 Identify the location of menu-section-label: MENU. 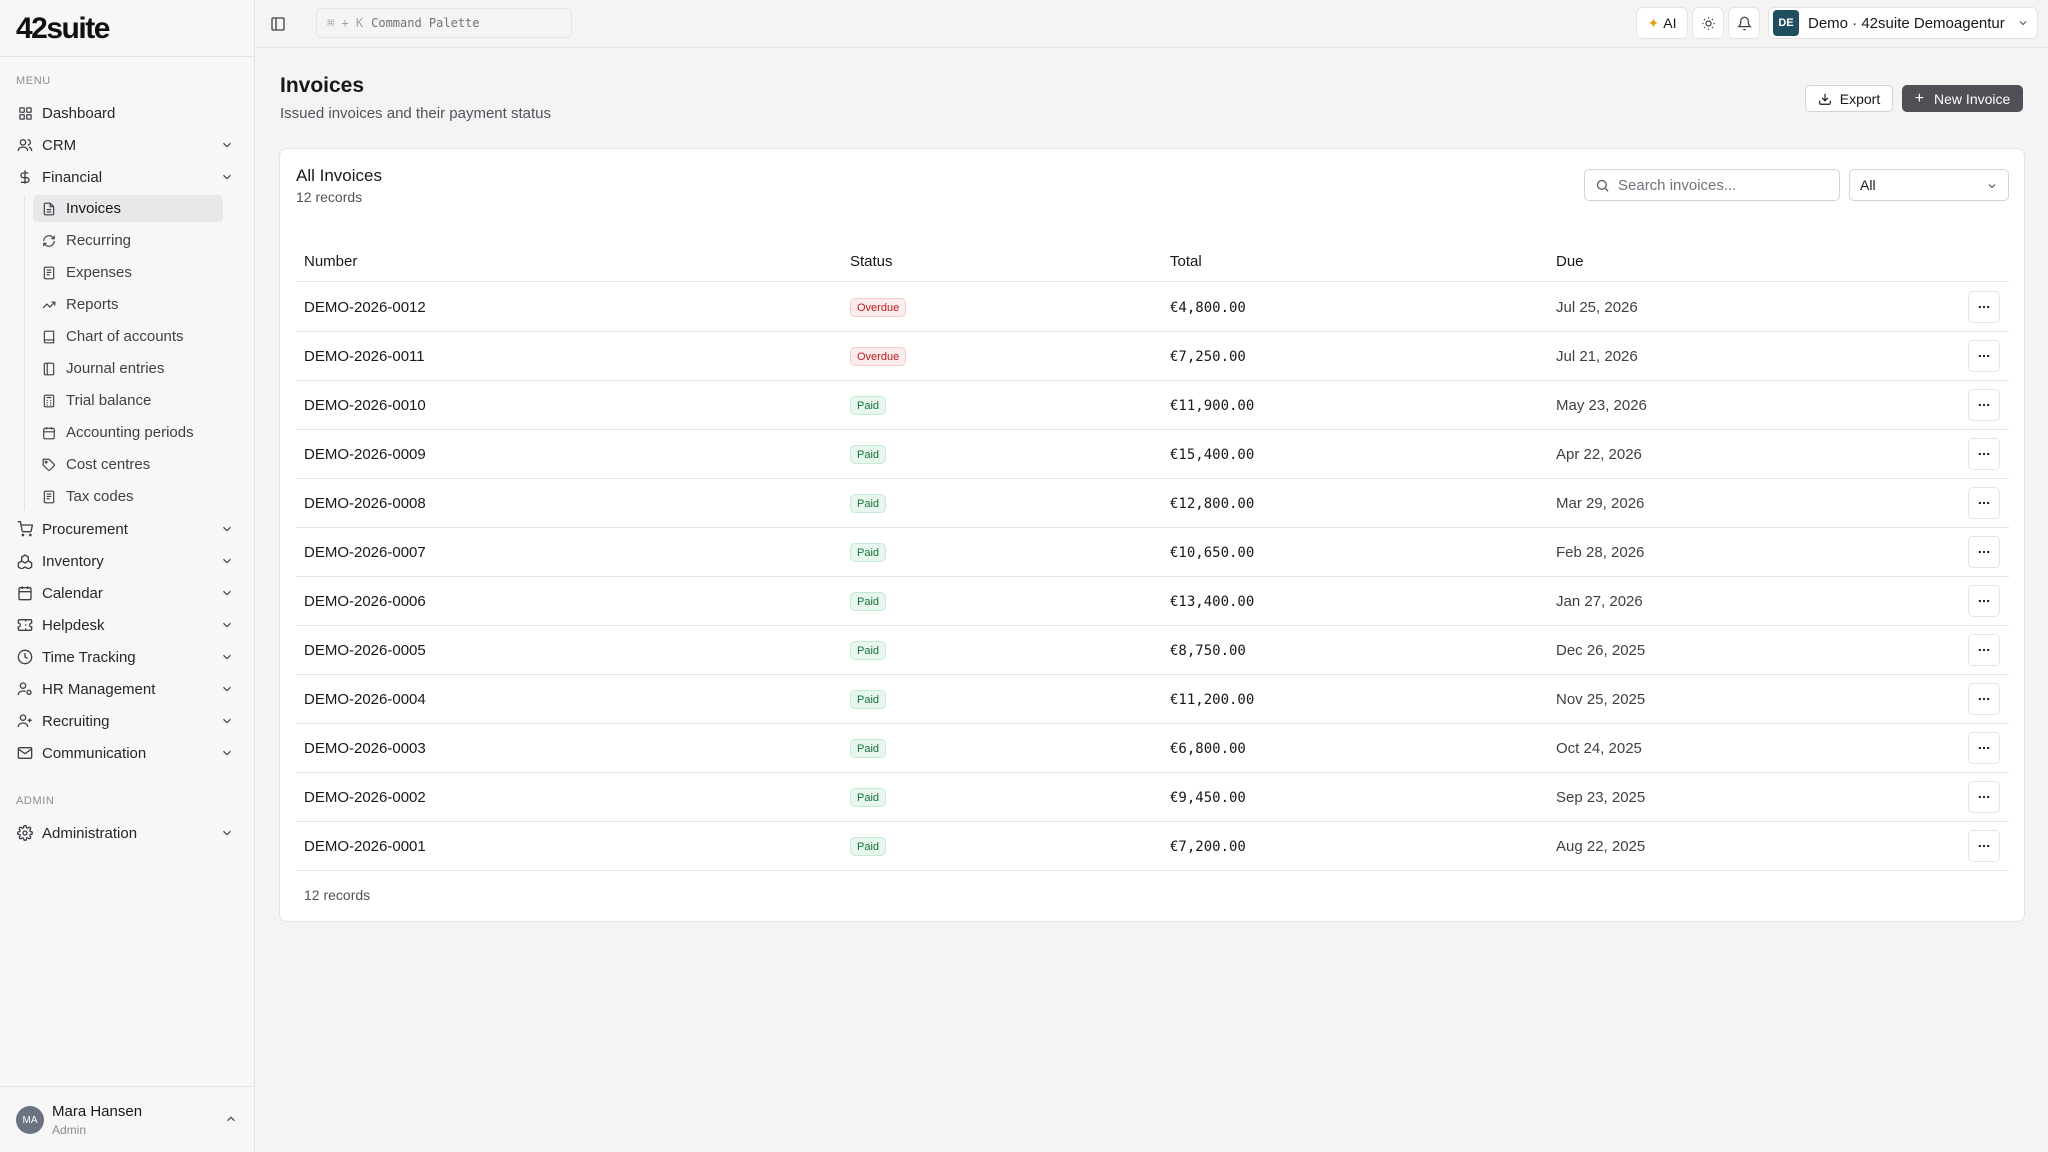
(33, 81).